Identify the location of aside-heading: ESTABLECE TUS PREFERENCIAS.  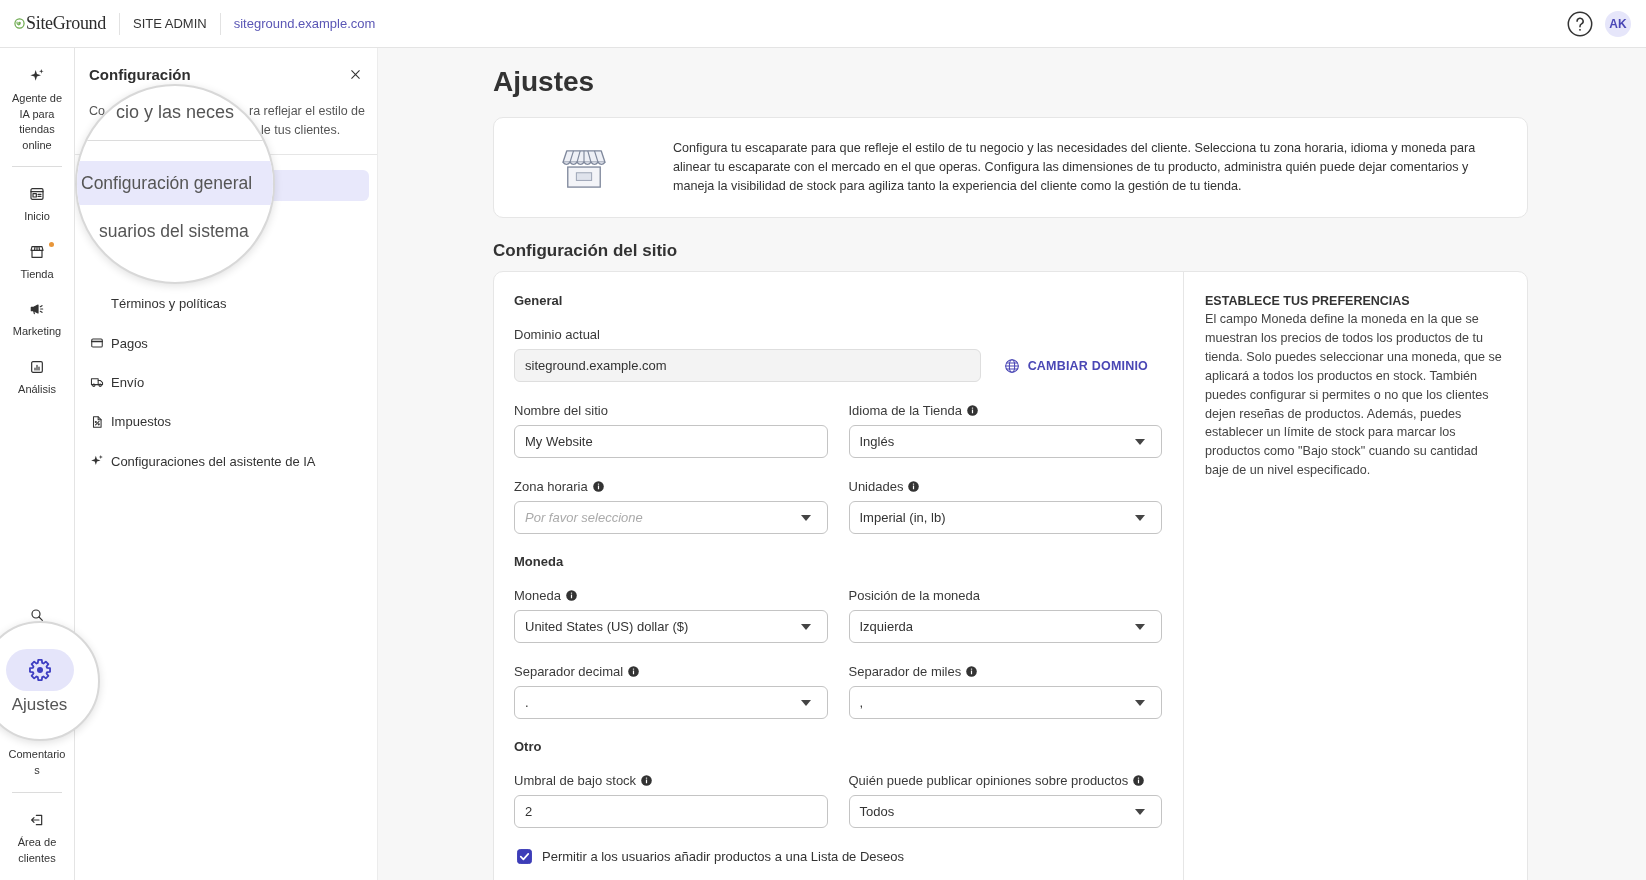
(1308, 301).